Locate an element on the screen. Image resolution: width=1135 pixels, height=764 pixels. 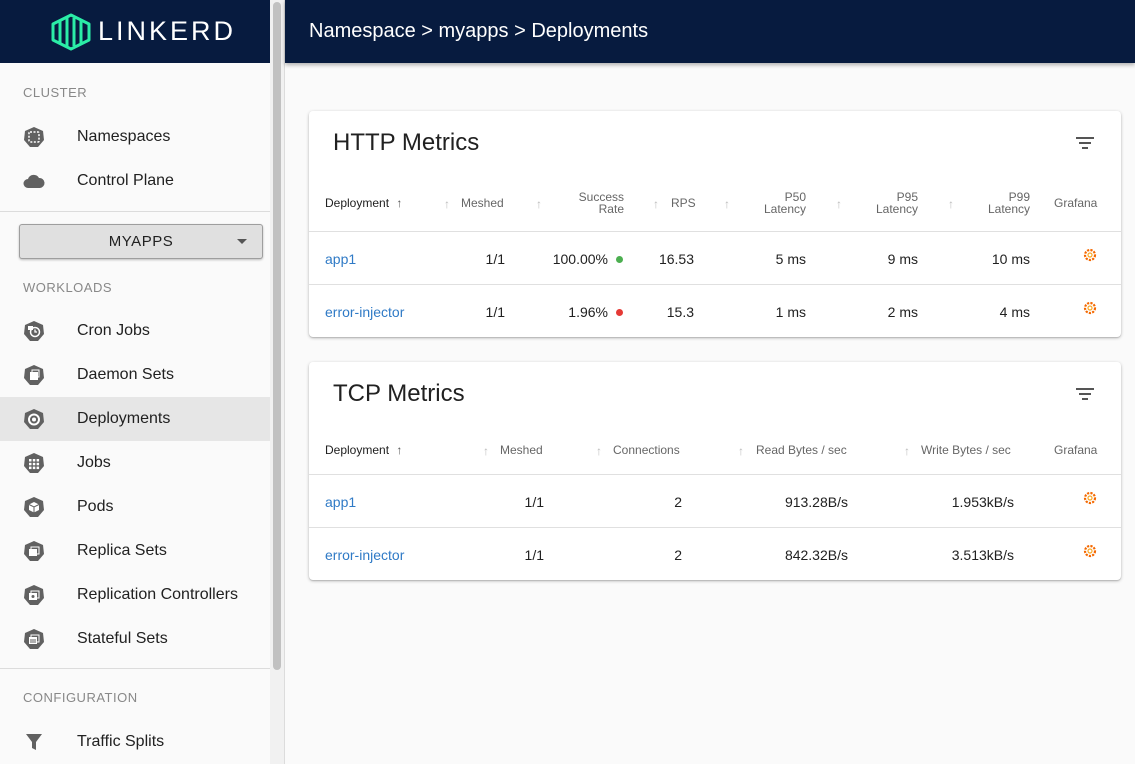
tcp-metrics-title: TCP Metrics is located at coordinates (399, 393).